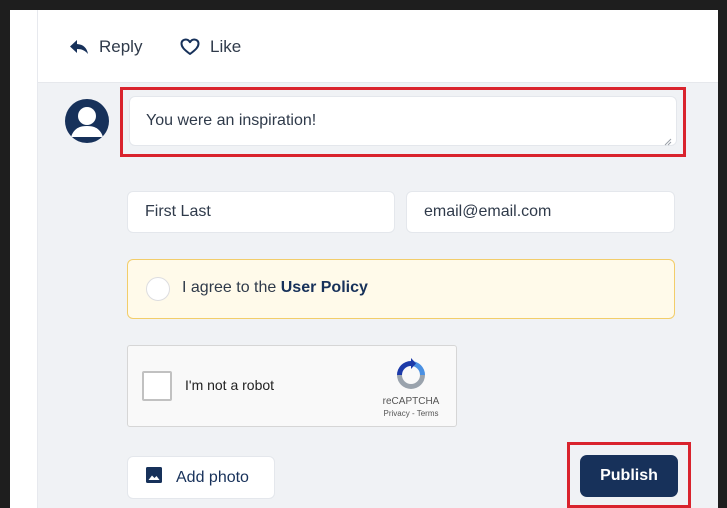 Image resolution: width=727 pixels, height=508 pixels. Describe the element at coordinates (378, 46) in the screenshot. I see `post-actions-bar: Reply Like` at that location.